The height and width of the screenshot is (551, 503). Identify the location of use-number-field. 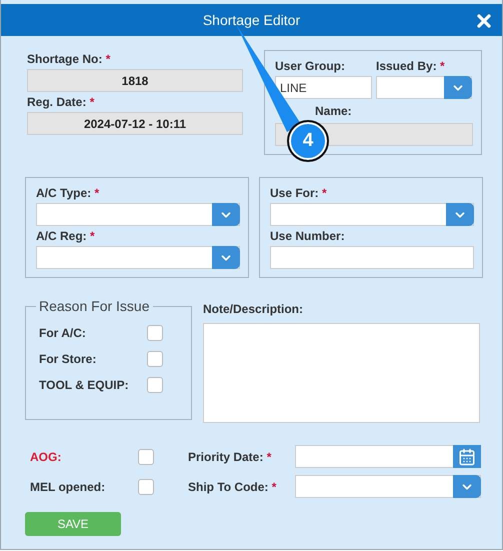
(372, 257).